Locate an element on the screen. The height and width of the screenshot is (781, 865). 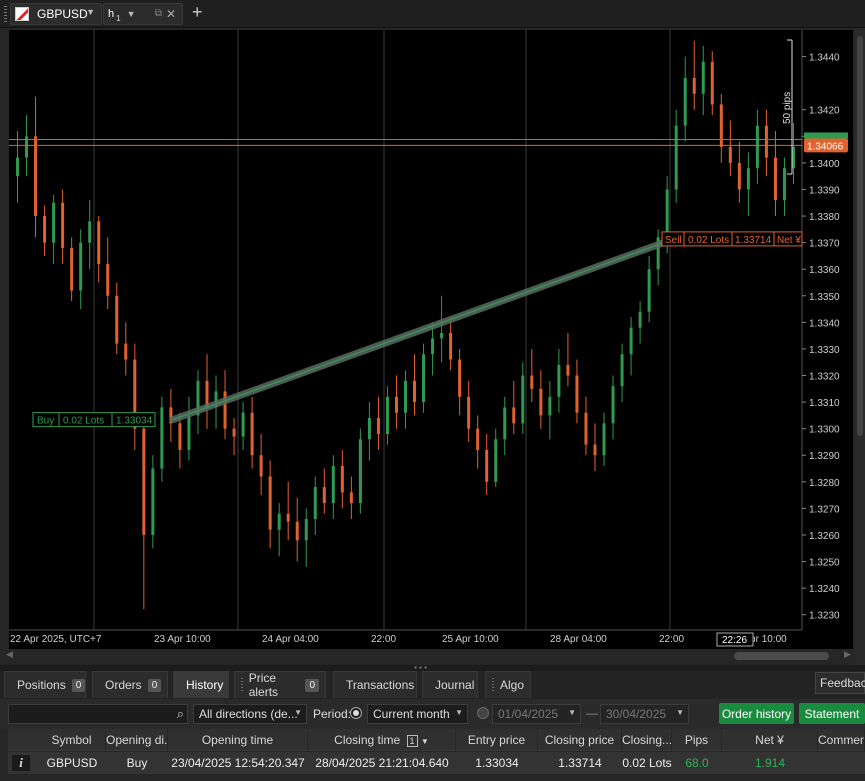
col-closing-price: Closing price is located at coordinates (580, 740).